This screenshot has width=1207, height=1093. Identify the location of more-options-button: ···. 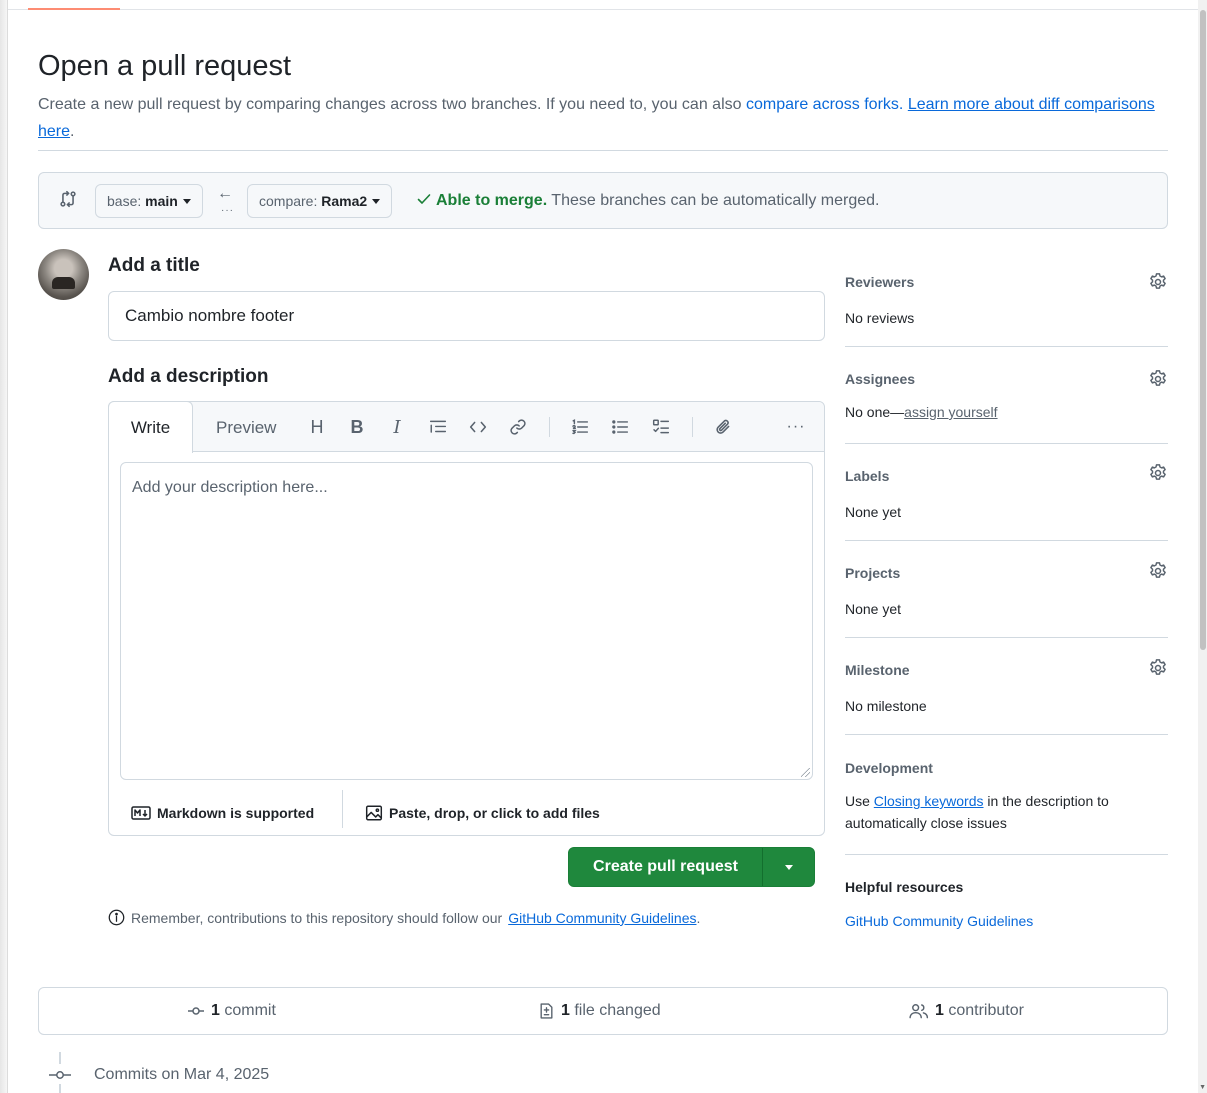
(796, 427).